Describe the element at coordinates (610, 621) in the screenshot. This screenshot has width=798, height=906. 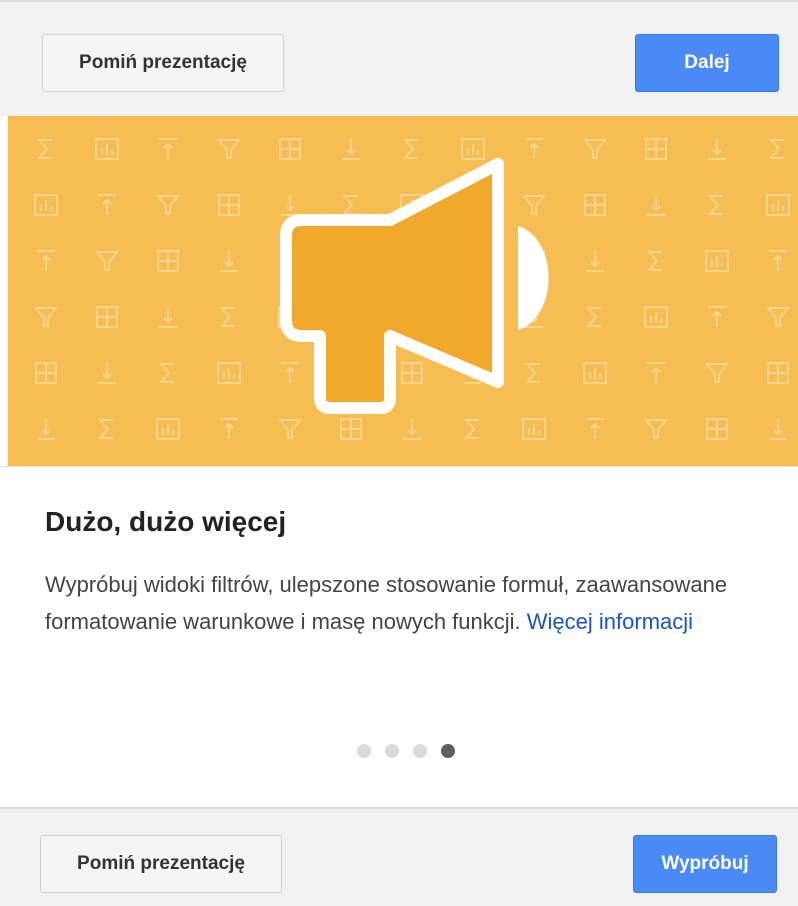
I see `learn-more-link: Więcej informacji` at that location.